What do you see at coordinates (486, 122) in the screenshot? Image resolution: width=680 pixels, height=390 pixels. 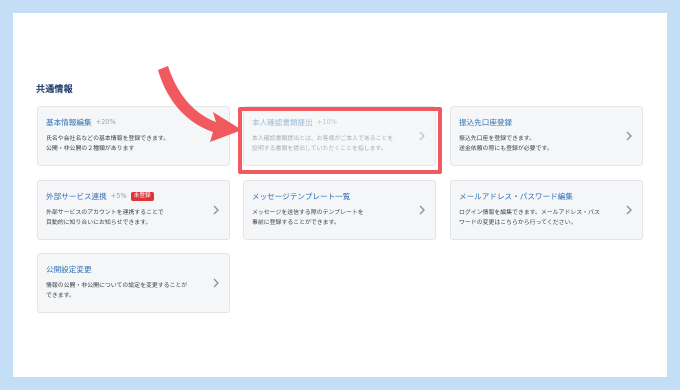 I see `card-title: 振込先口座登録` at bounding box center [486, 122].